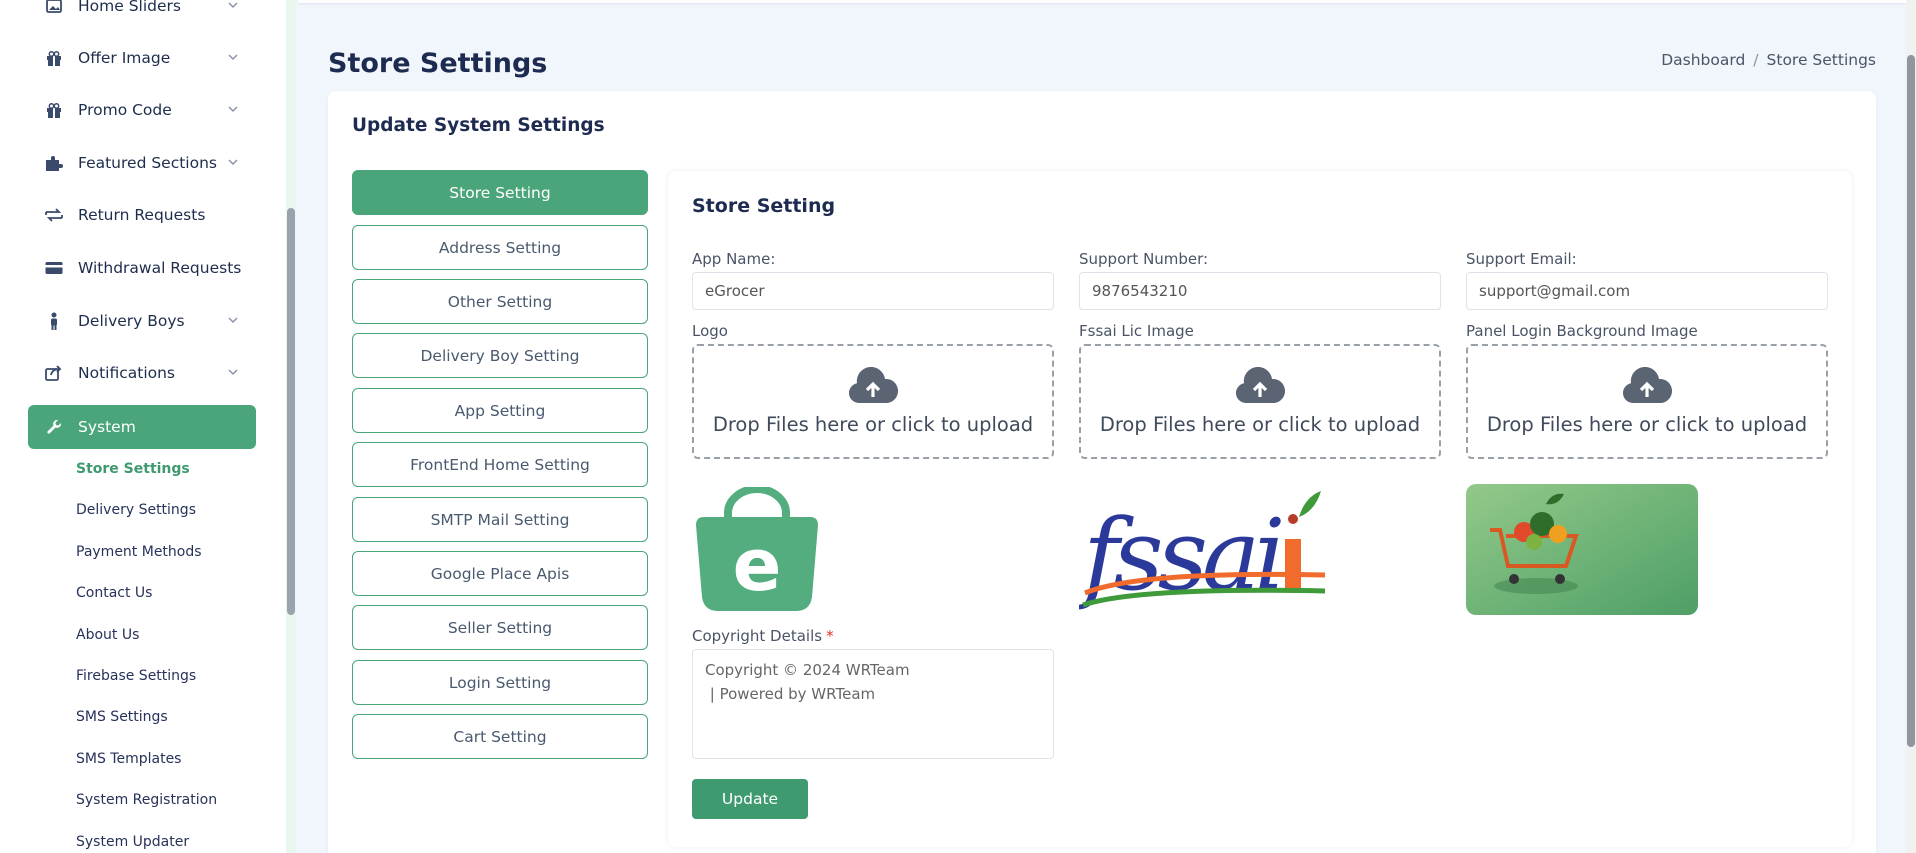  I want to click on sidebar-subitem-payment-methods: Payment Methods, so click(139, 552).